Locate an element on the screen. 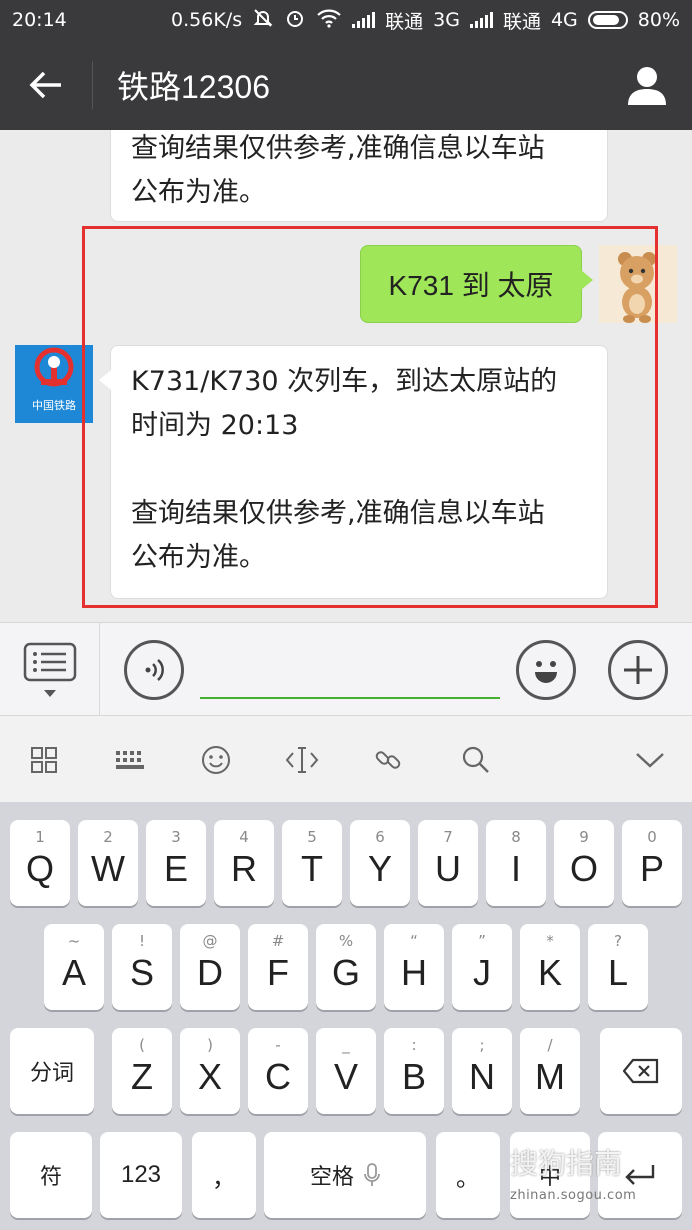 This screenshot has width=692, height=1230. search-icon is located at coordinates (475, 759).